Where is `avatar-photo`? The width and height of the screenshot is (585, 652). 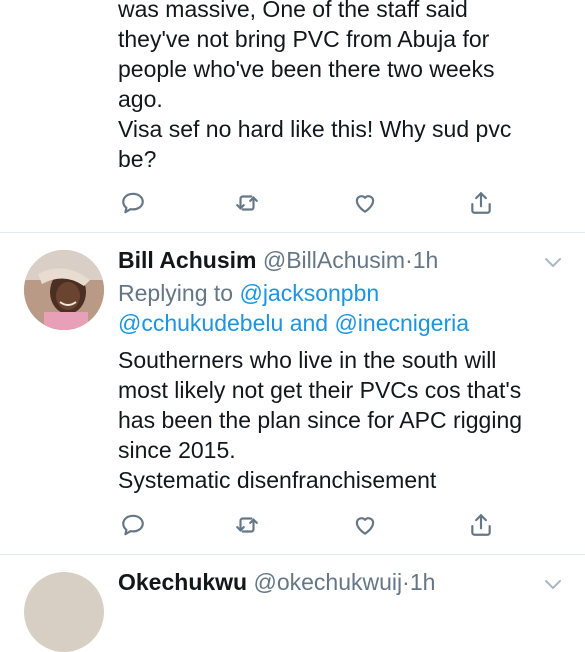
avatar-photo is located at coordinates (64, 290).